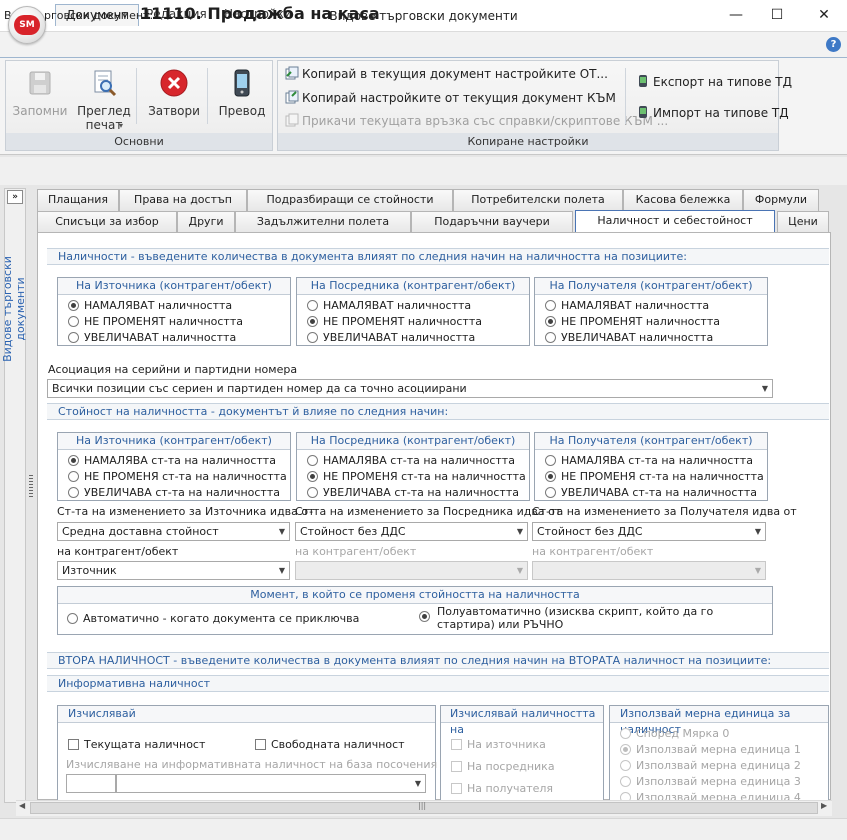 The image size is (847, 840). What do you see at coordinates (625, 96) in the screenshot?
I see `ribbon-separator` at bounding box center [625, 96].